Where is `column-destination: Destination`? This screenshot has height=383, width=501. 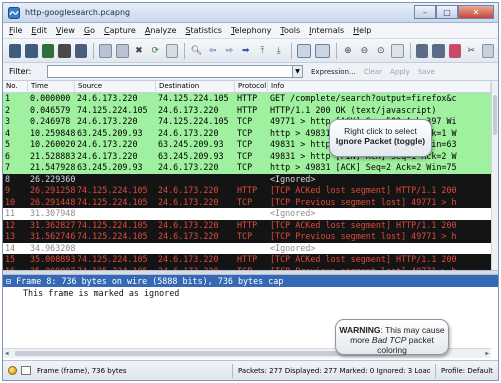 column-destination: Destination is located at coordinates (195, 86).